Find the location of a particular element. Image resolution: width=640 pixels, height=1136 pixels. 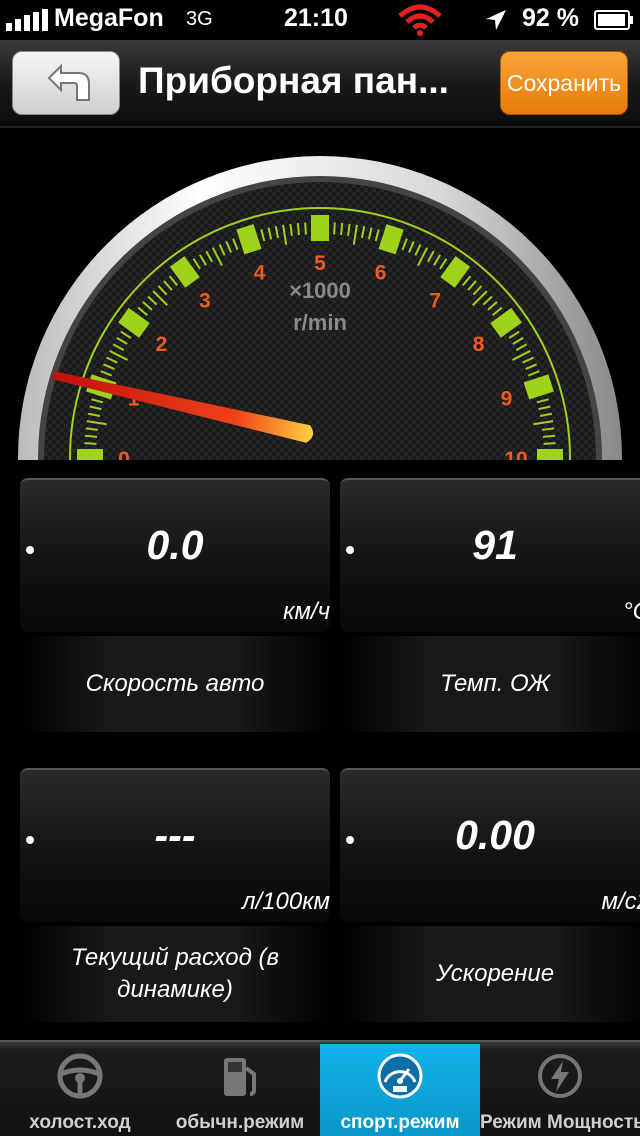

clock: 21:10 is located at coordinates (316, 18).